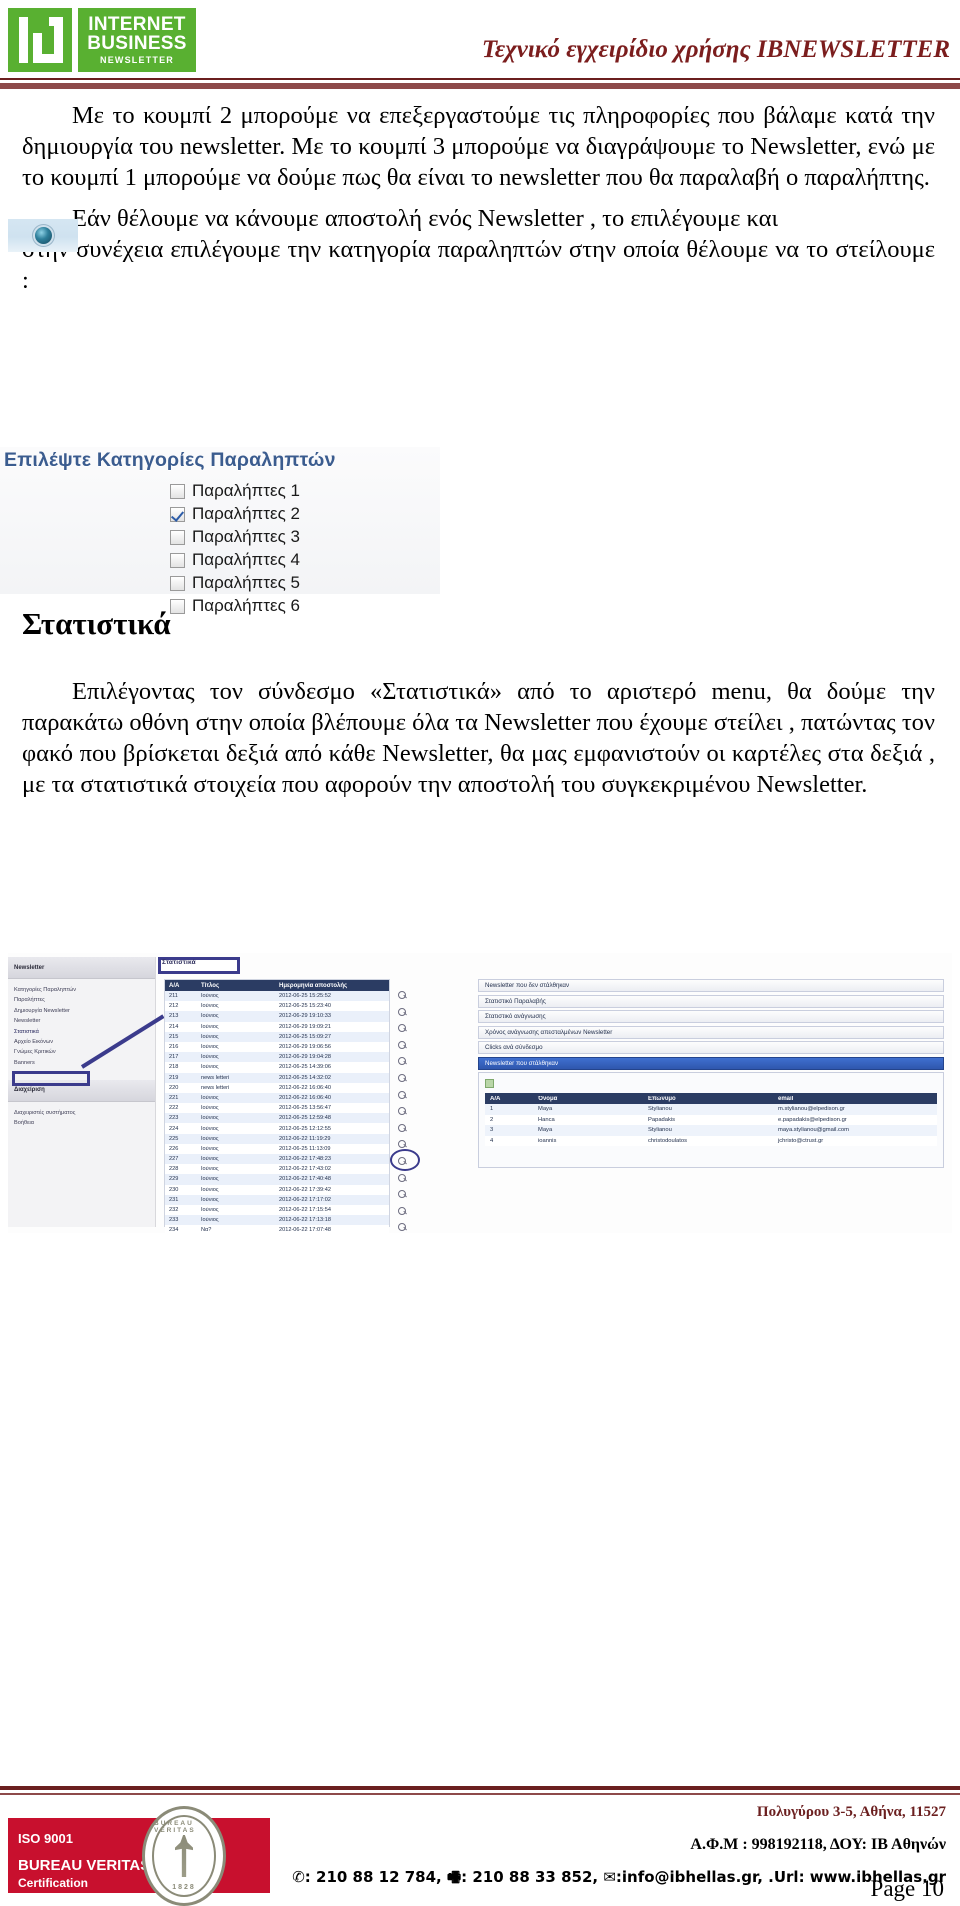 This screenshot has height=1906, width=960. I want to click on panel-read-time: Χρόνος ανάγνωσης απεσταλμένων Newsletter, so click(711, 1032).